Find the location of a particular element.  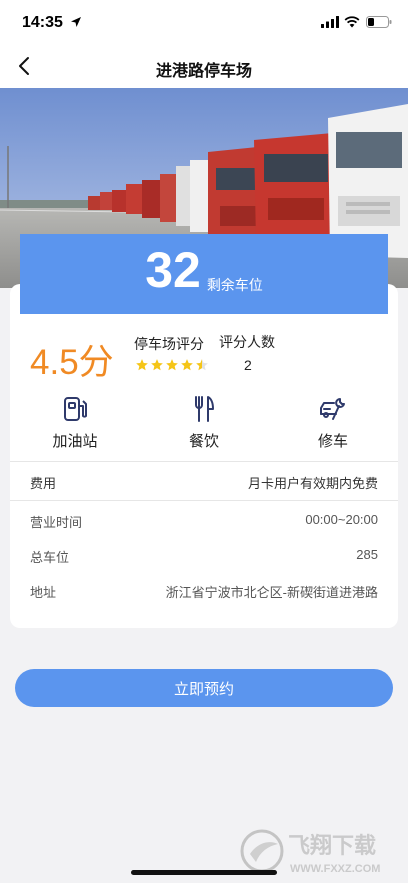

home-indicator is located at coordinates (204, 872).